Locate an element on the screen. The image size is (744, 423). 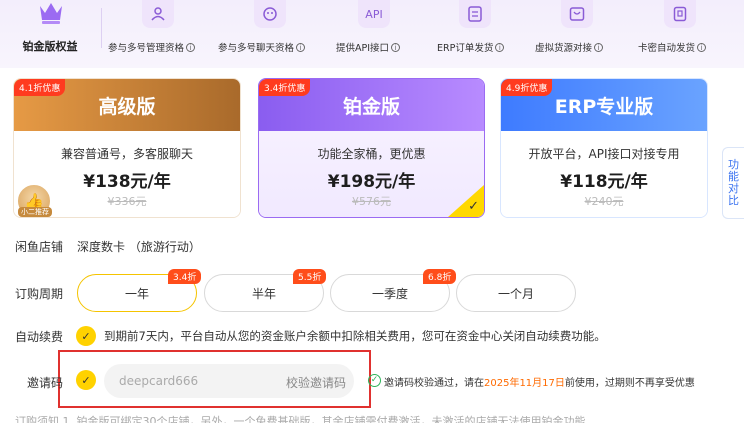
auto-renew-label: 自动续费 is located at coordinates (39, 337).